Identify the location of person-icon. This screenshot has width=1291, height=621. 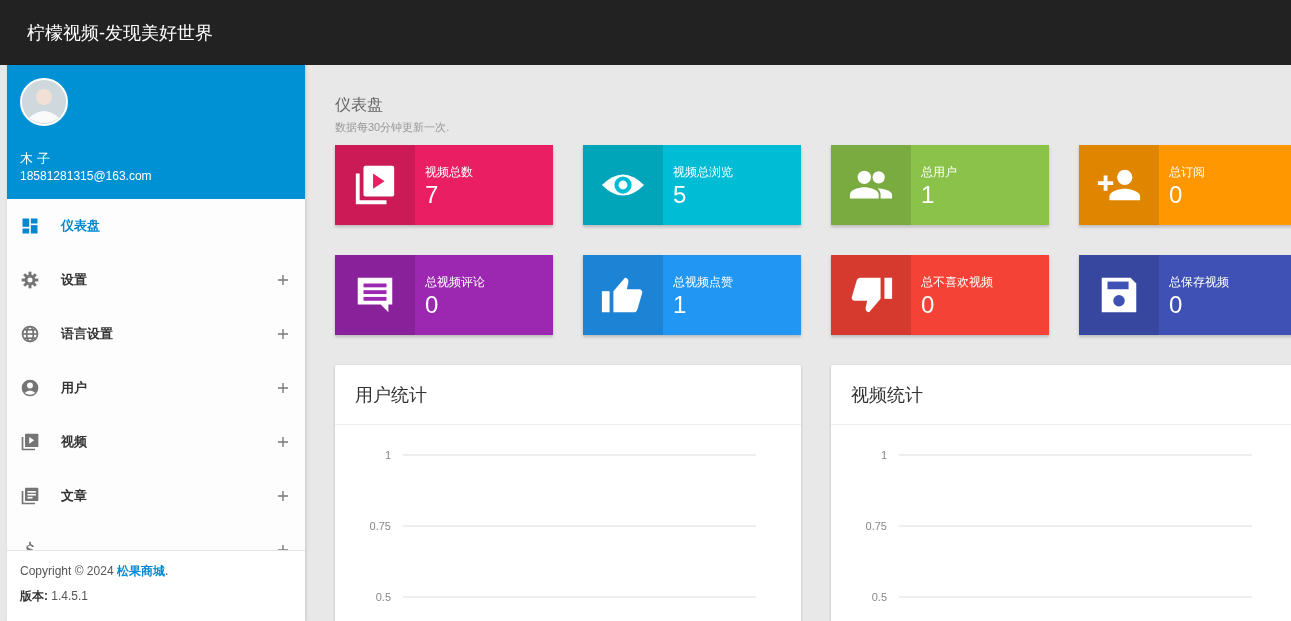
(30, 388).